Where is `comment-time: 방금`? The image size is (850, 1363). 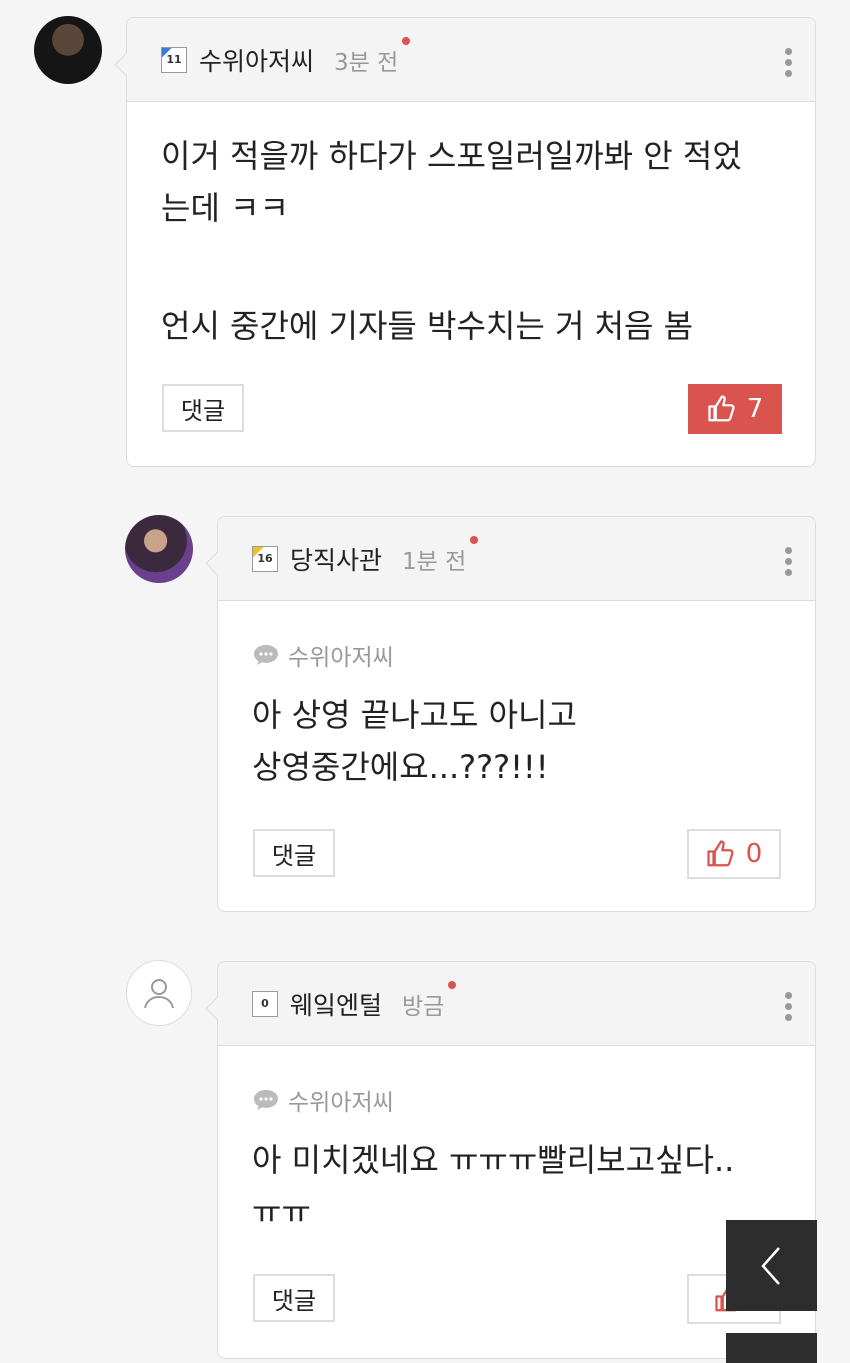 comment-time: 방금 is located at coordinates (429, 1000).